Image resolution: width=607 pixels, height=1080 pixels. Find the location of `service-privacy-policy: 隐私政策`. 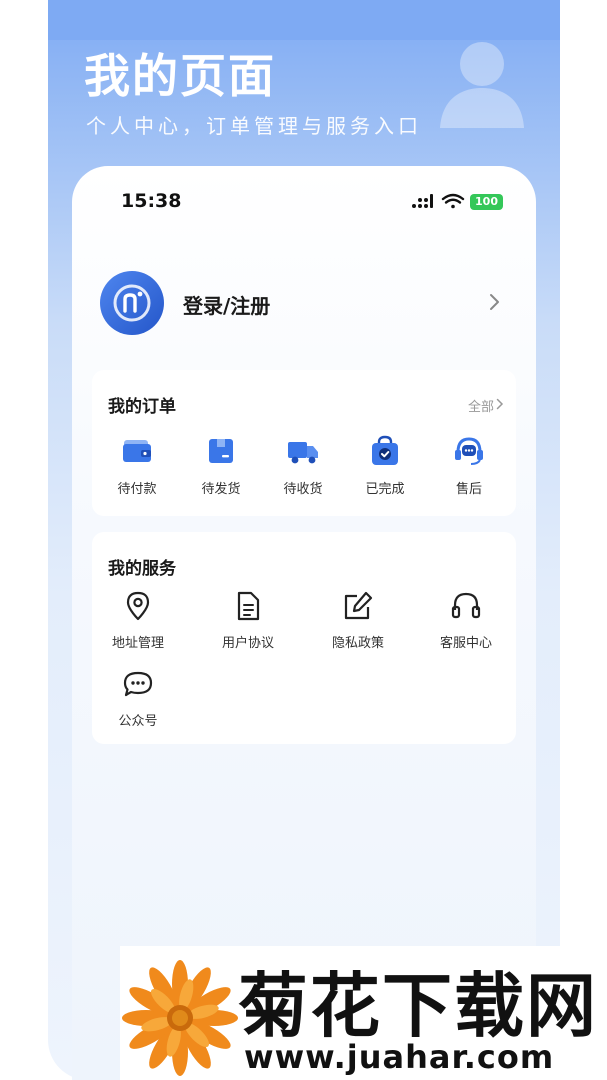

service-privacy-policy: 隐私政策 is located at coordinates (358, 622).